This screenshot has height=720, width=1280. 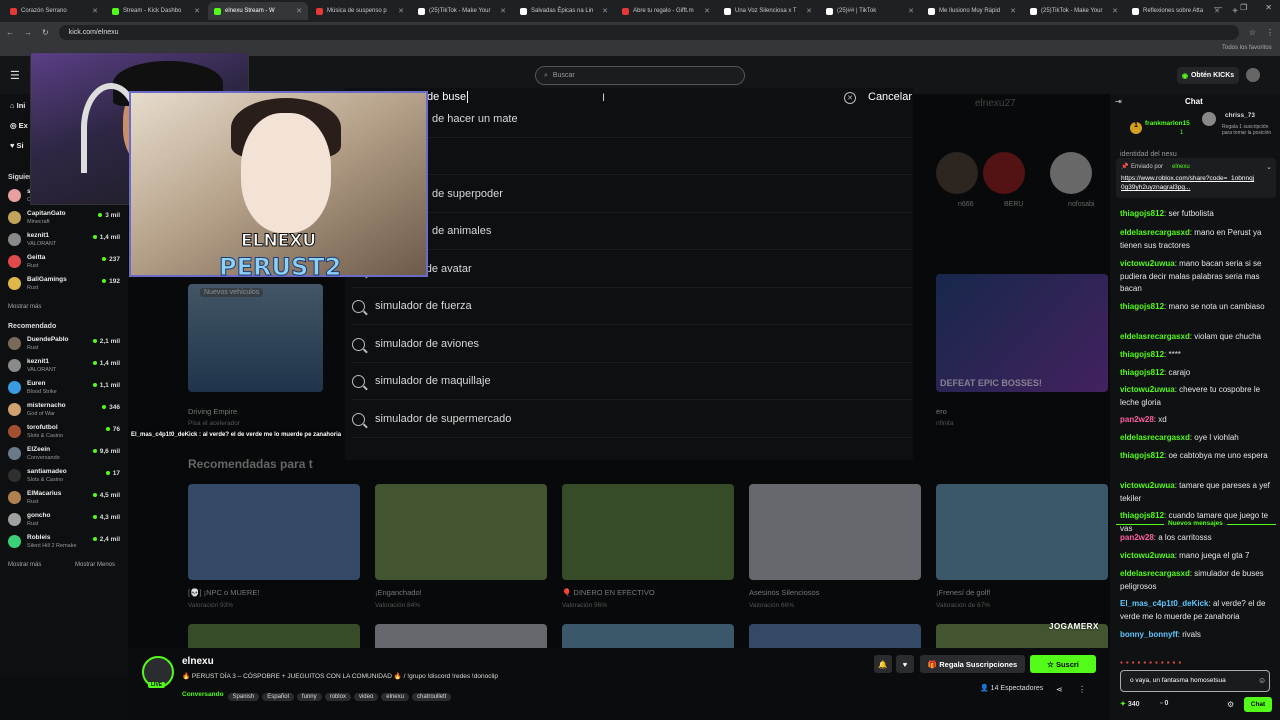 What do you see at coordinates (1262, 680) in the screenshot?
I see `emoji-icon: ☺` at bounding box center [1262, 680].